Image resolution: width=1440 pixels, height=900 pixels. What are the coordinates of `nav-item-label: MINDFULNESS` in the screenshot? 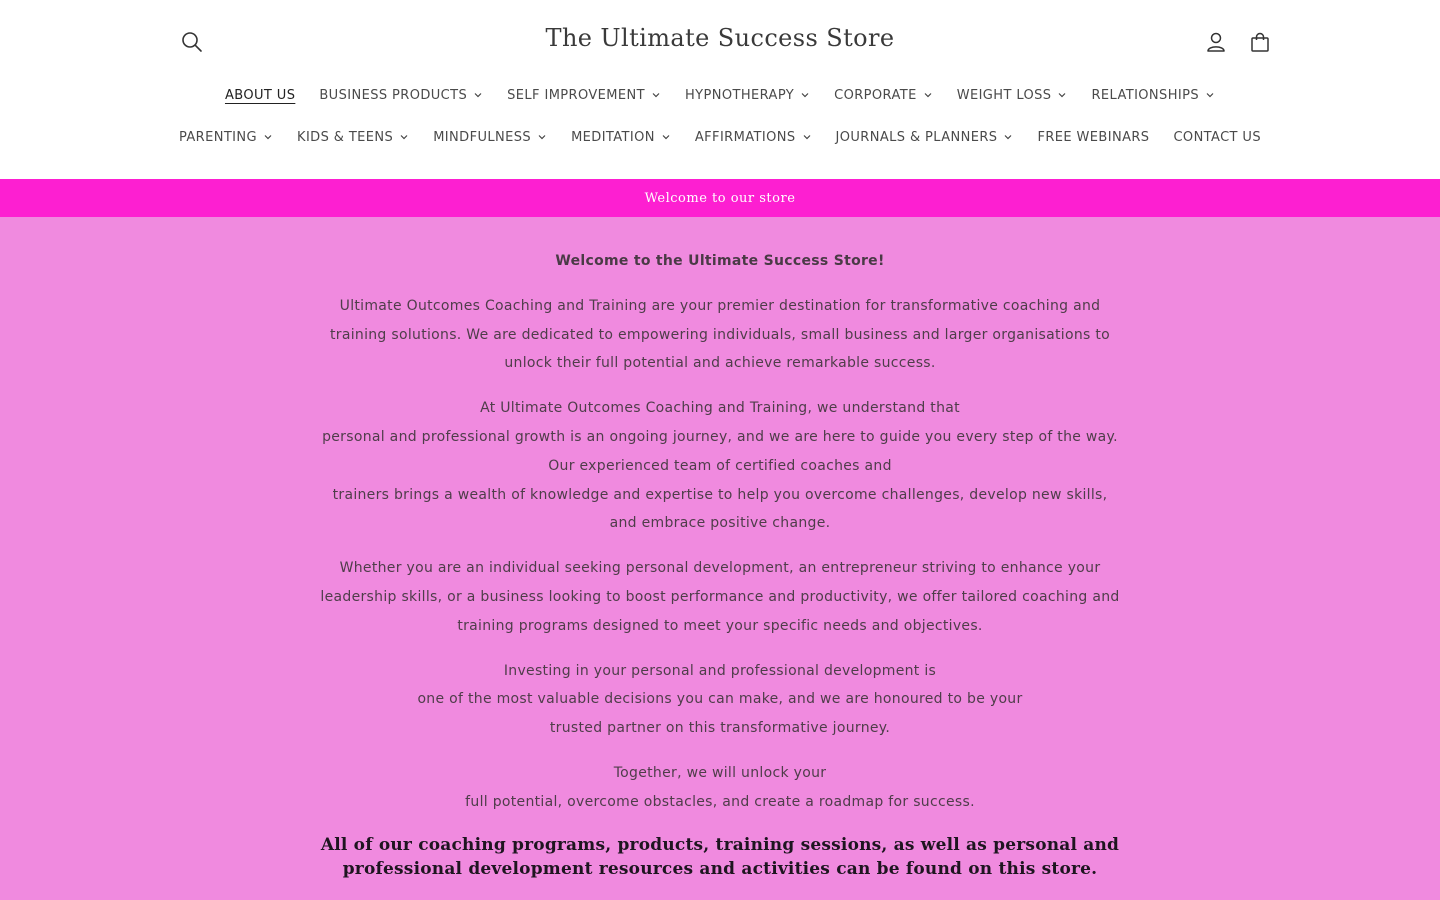 It's located at (482, 137).